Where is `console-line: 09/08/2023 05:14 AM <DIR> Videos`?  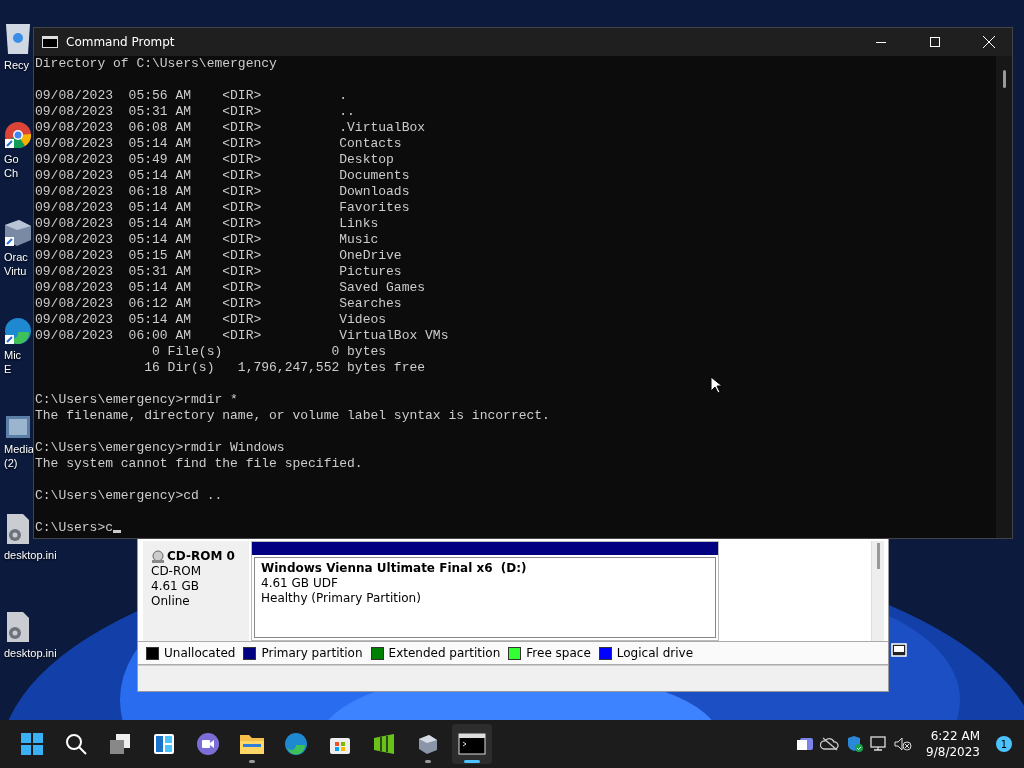
console-line: 09/08/2023 05:14 AM <DIR> Videos is located at coordinates (211, 320).